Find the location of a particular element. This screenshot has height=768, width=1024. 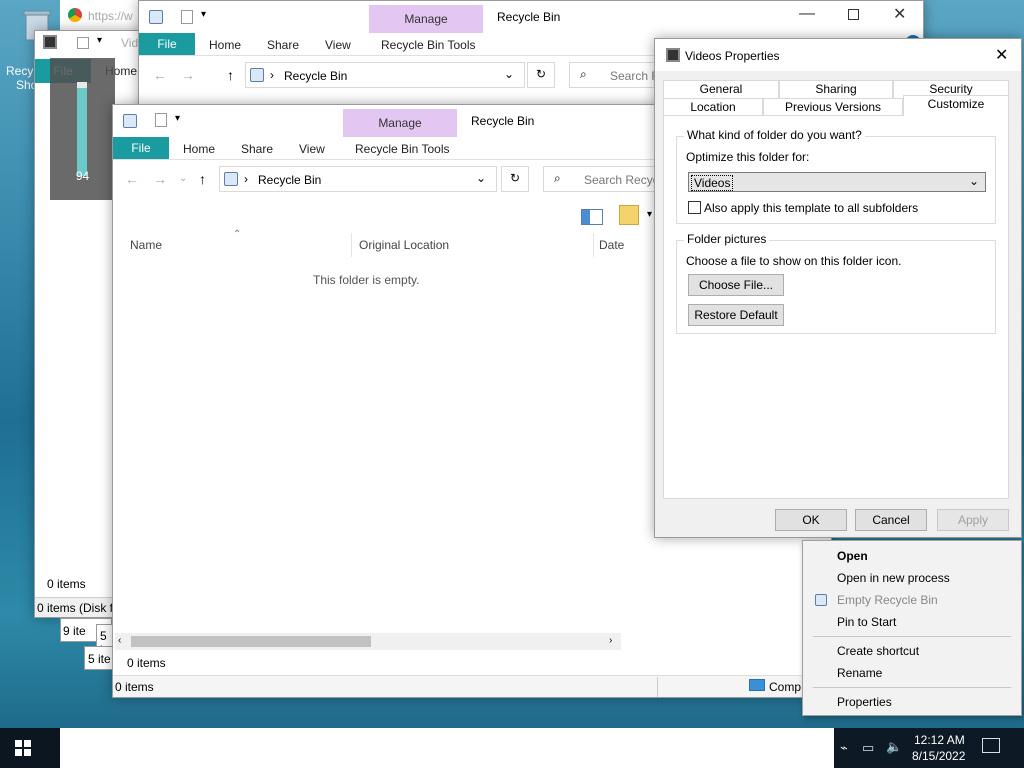

tools-tab: Recycle Bin Tools is located at coordinates (428, 45).